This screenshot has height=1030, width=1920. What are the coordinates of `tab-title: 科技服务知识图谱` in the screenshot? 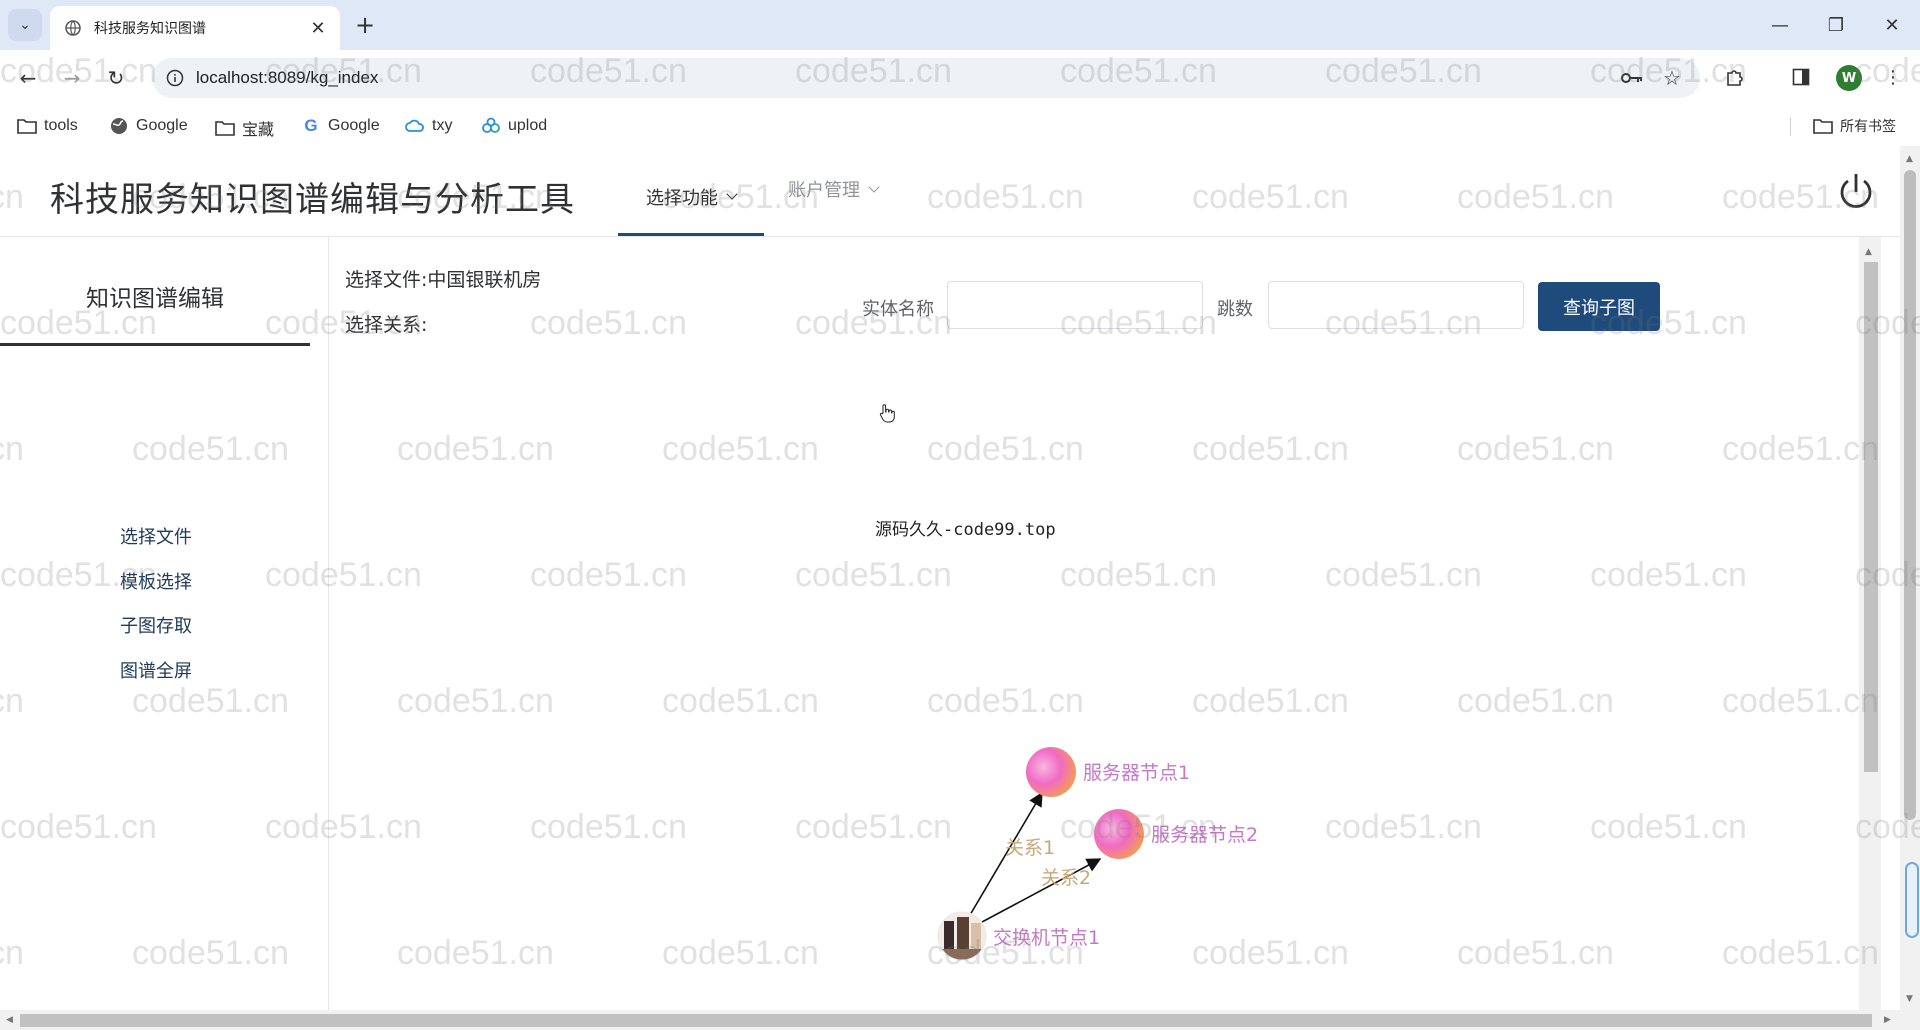 It's located at (150, 29).